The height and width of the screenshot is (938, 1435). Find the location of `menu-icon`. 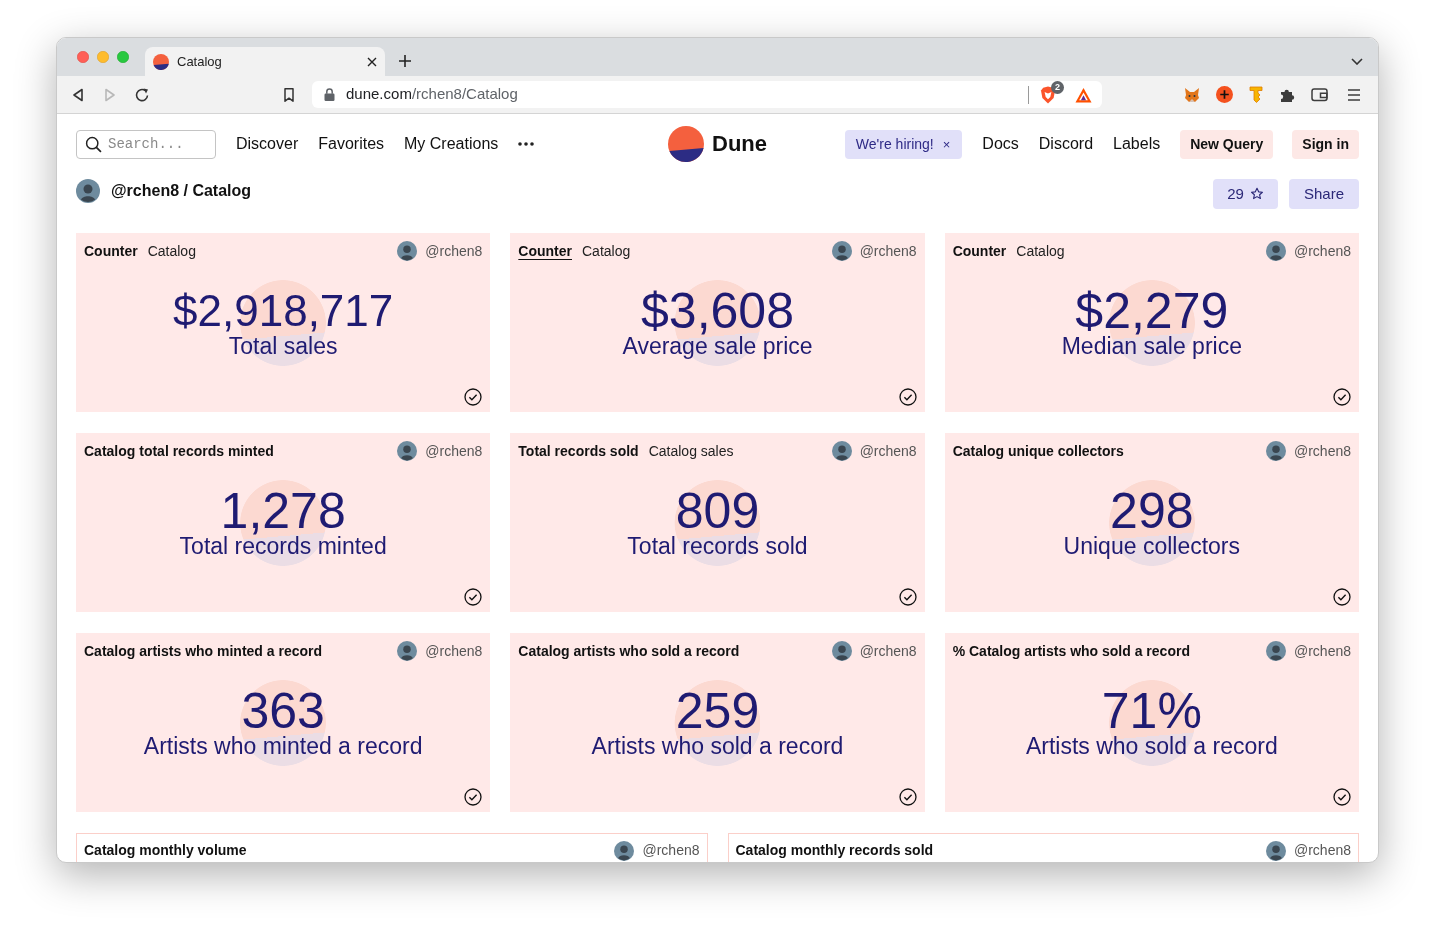

menu-icon is located at coordinates (1354, 94).